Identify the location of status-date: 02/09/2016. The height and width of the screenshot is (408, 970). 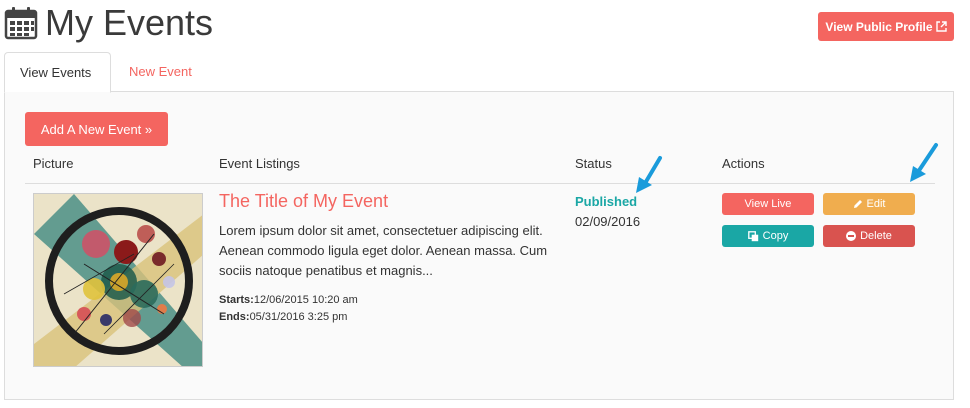
(608, 221).